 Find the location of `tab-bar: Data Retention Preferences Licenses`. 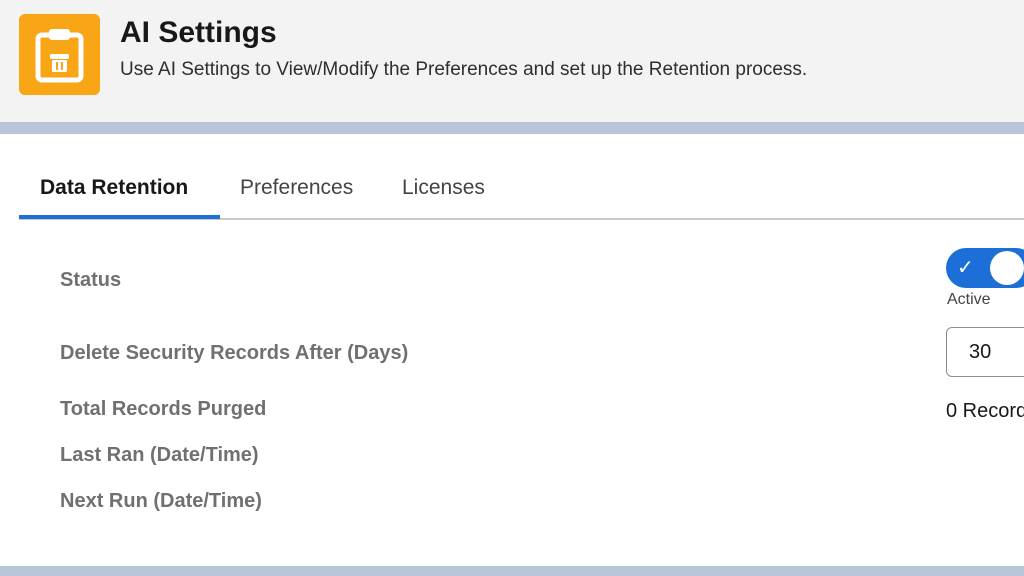

tab-bar: Data Retention Preferences Licenses is located at coordinates (521, 177).